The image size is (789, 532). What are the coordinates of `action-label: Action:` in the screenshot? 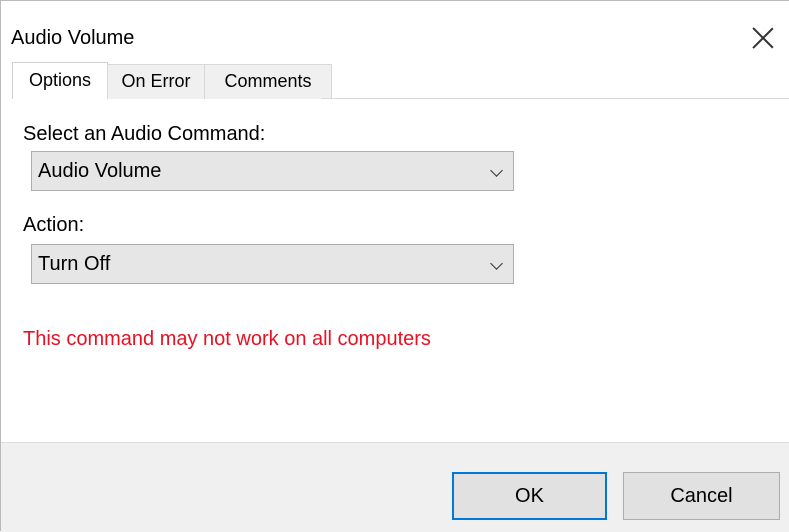 It's located at (54, 225).